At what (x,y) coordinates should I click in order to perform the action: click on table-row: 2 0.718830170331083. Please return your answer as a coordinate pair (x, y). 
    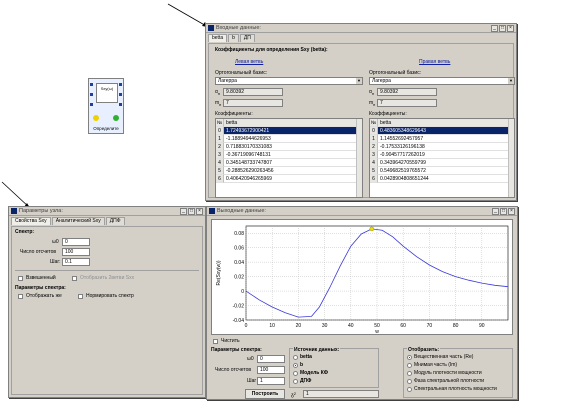
    Looking at the image, I should click on (289, 147).